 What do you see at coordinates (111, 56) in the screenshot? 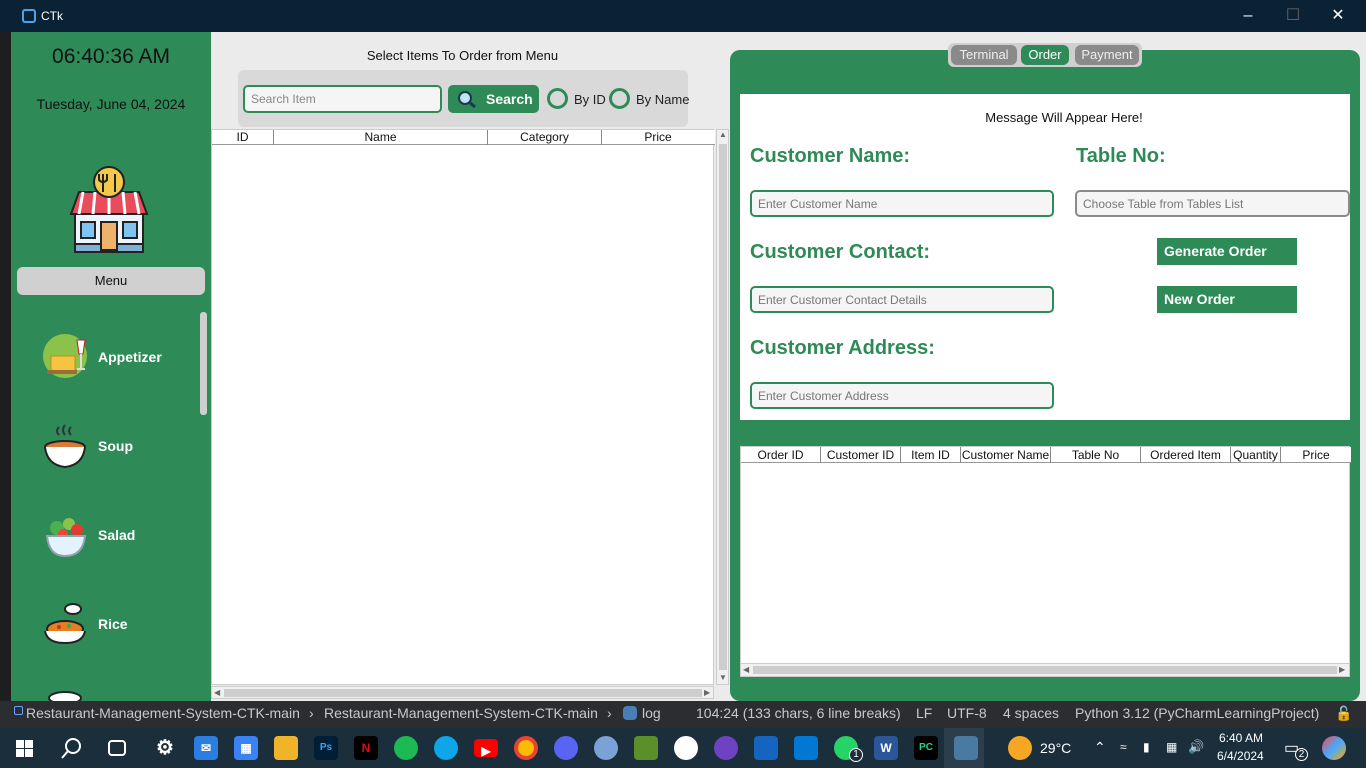
I see `clock-time: 06:40:36 AM` at bounding box center [111, 56].